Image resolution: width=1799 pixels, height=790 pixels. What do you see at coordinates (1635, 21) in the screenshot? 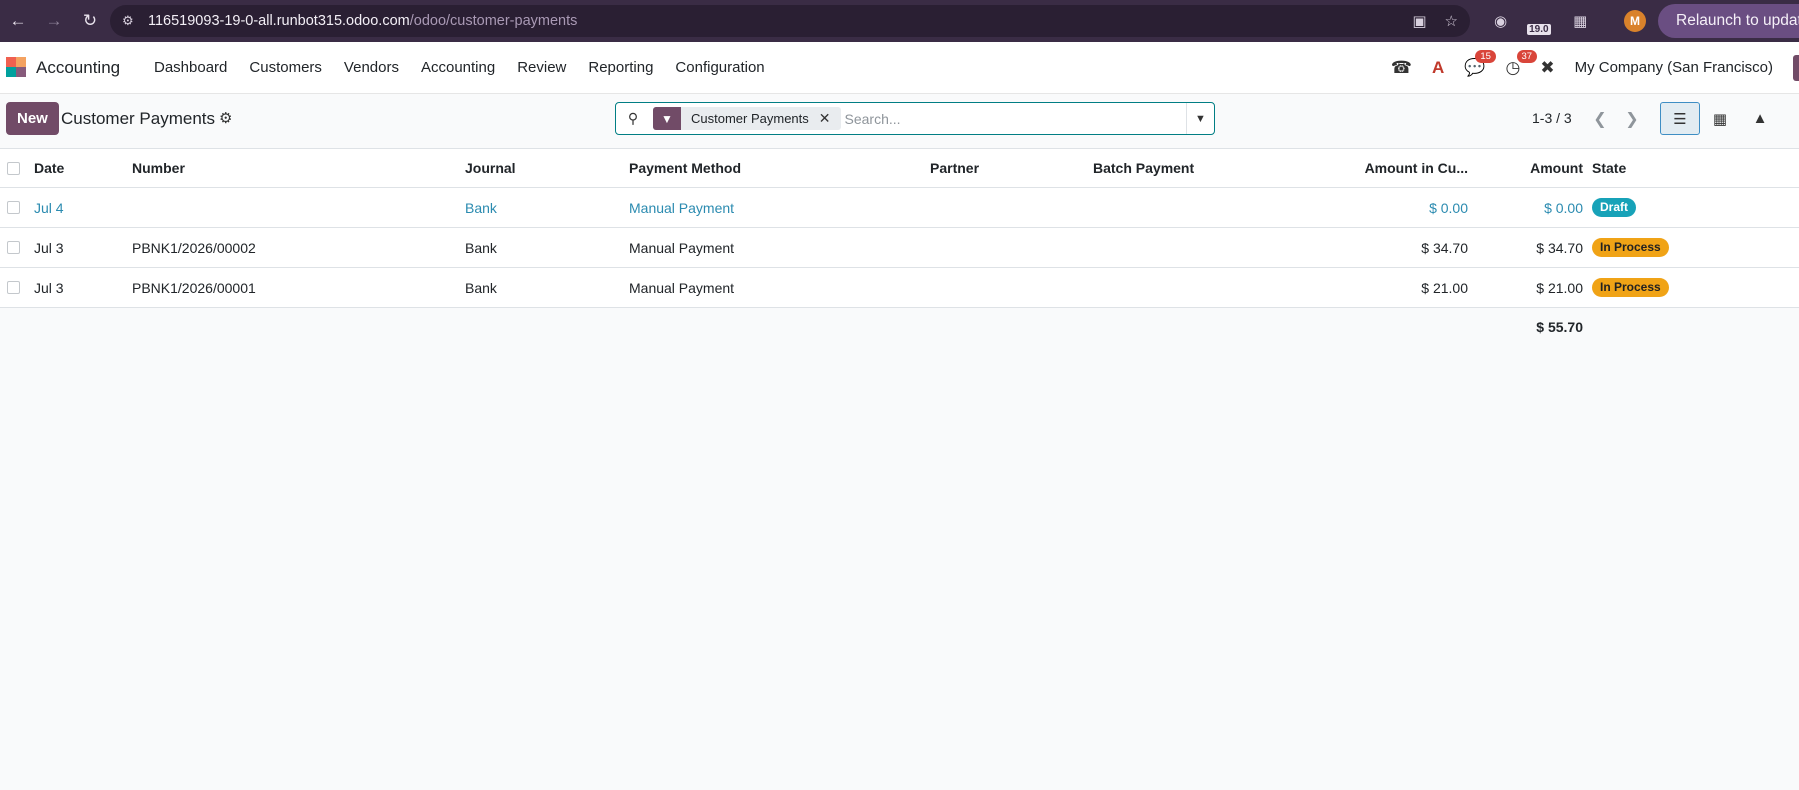
I see `profile-avatar: M` at bounding box center [1635, 21].